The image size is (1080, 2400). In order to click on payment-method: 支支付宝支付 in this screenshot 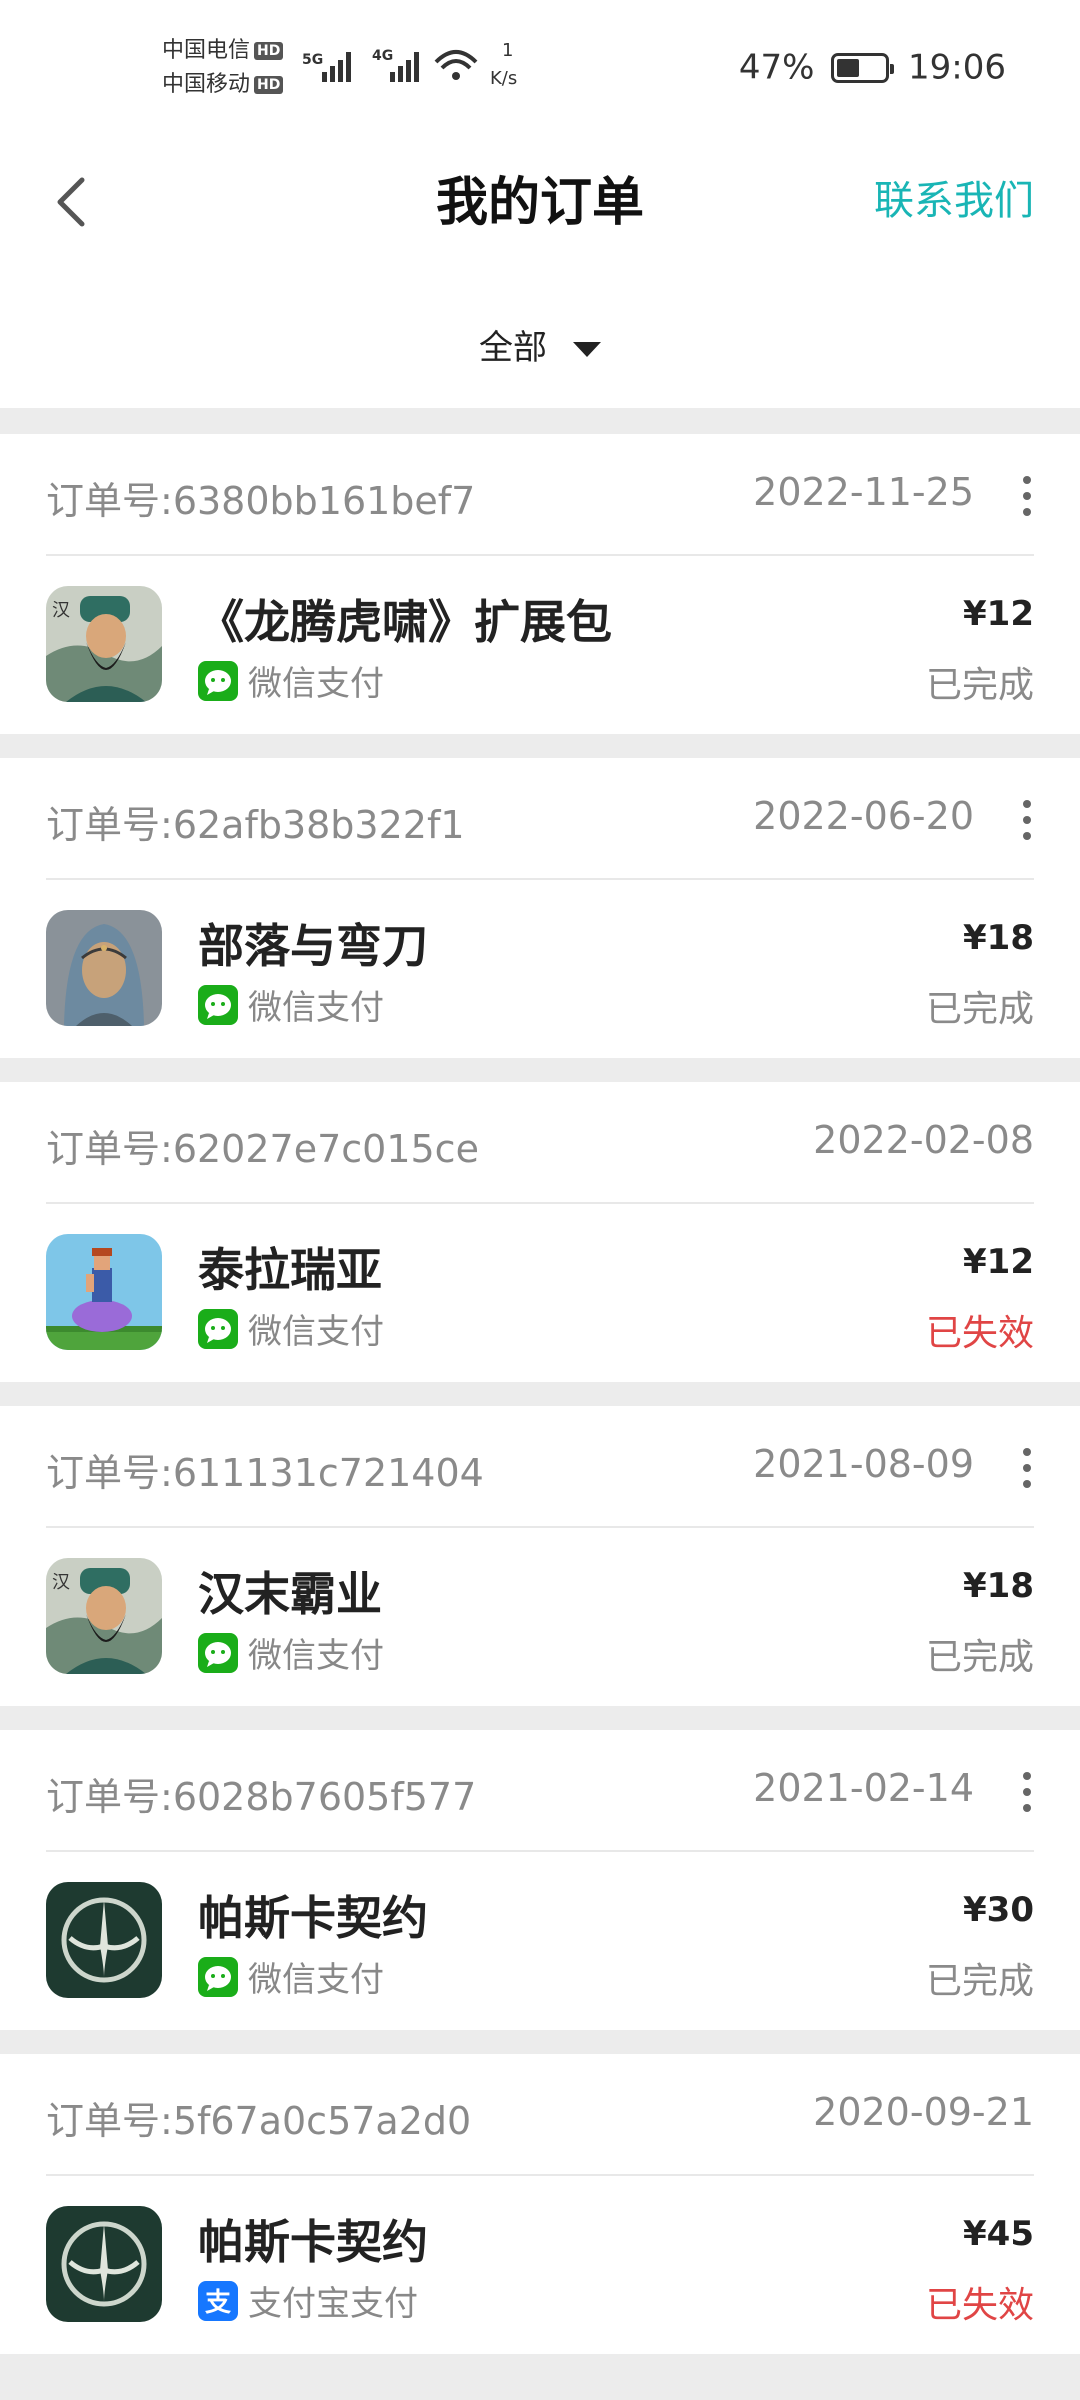, I will do `click(308, 2300)`.